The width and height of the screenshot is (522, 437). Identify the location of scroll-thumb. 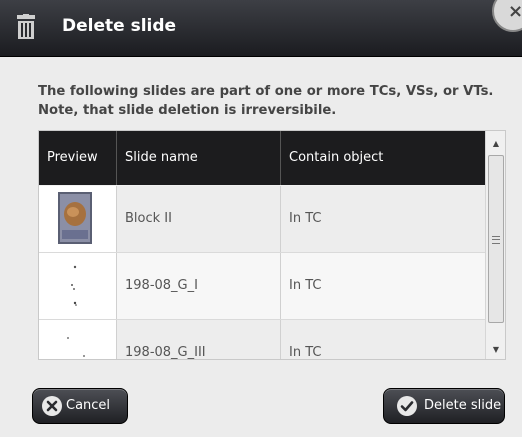
(496, 239).